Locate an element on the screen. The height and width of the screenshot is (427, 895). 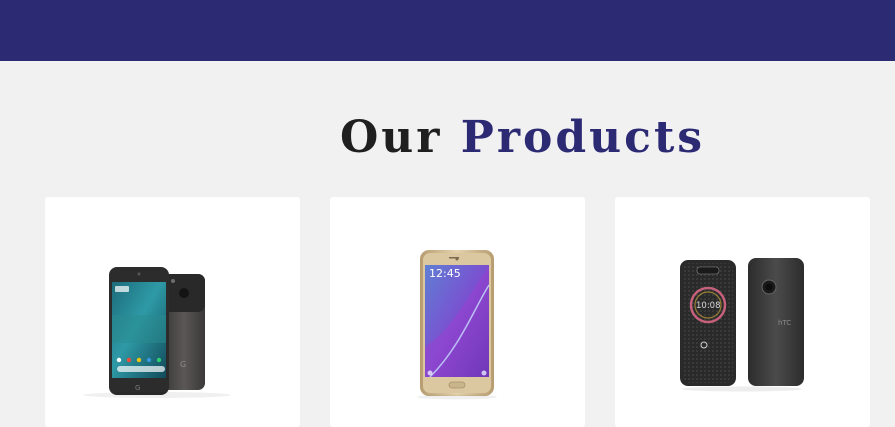
svg-text: 10:08 is located at coordinates (708, 306).